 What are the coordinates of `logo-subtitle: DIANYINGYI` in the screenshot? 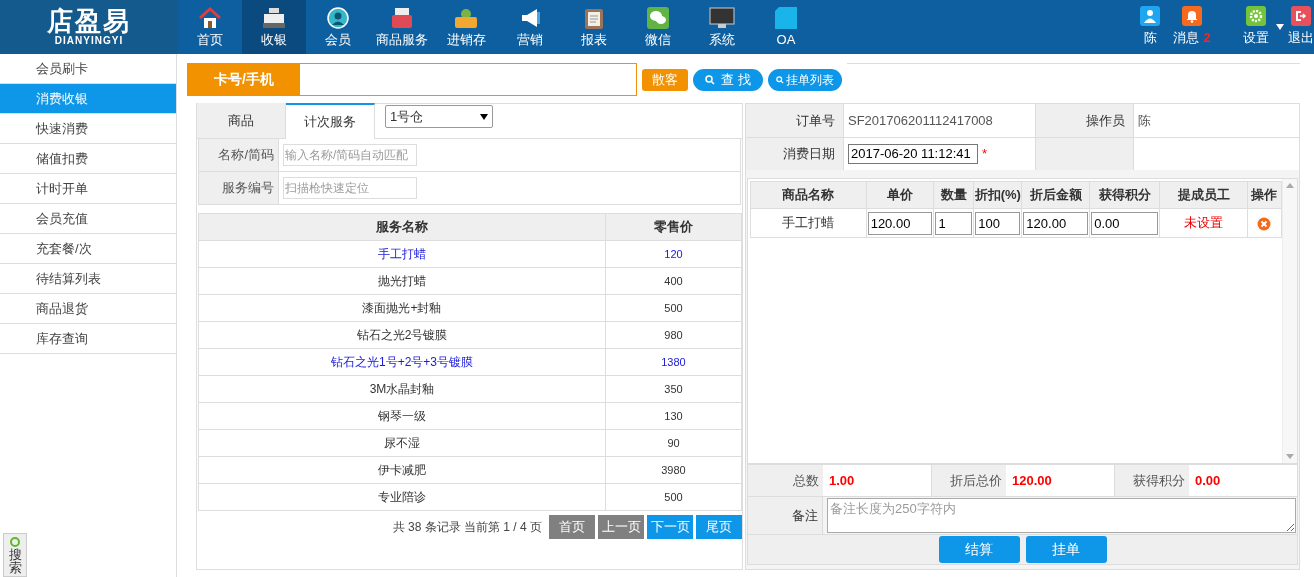 It's located at (89, 41).